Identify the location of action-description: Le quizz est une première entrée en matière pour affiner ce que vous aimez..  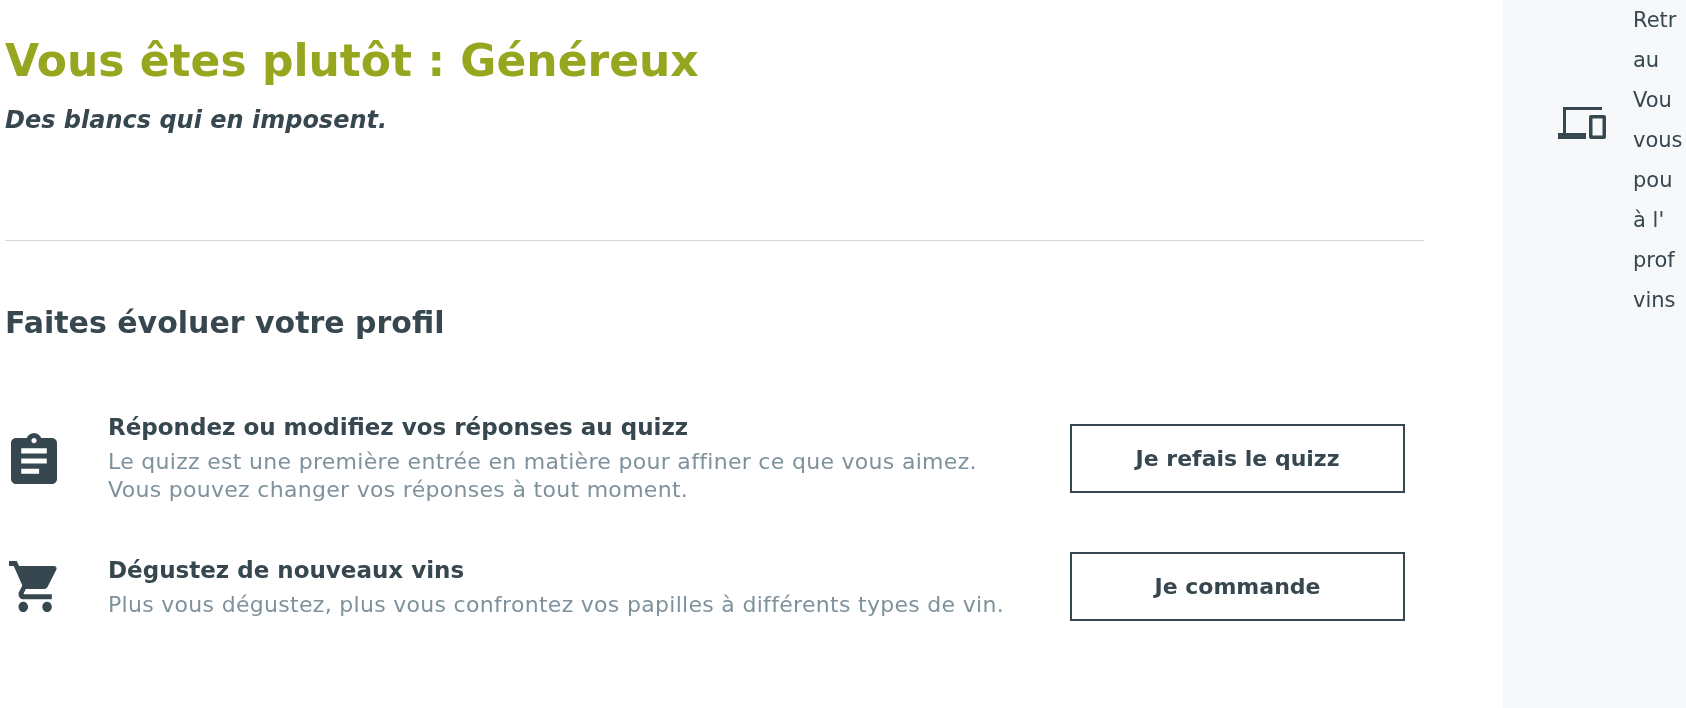
(542, 462).